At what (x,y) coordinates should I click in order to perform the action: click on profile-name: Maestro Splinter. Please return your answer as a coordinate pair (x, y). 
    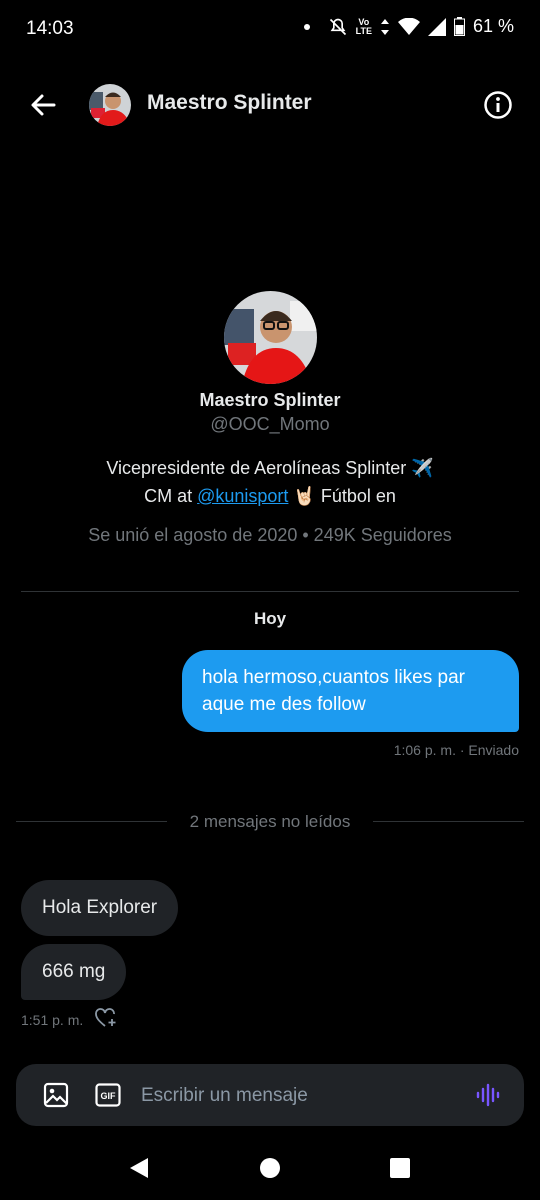
    Looking at the image, I should click on (270, 400).